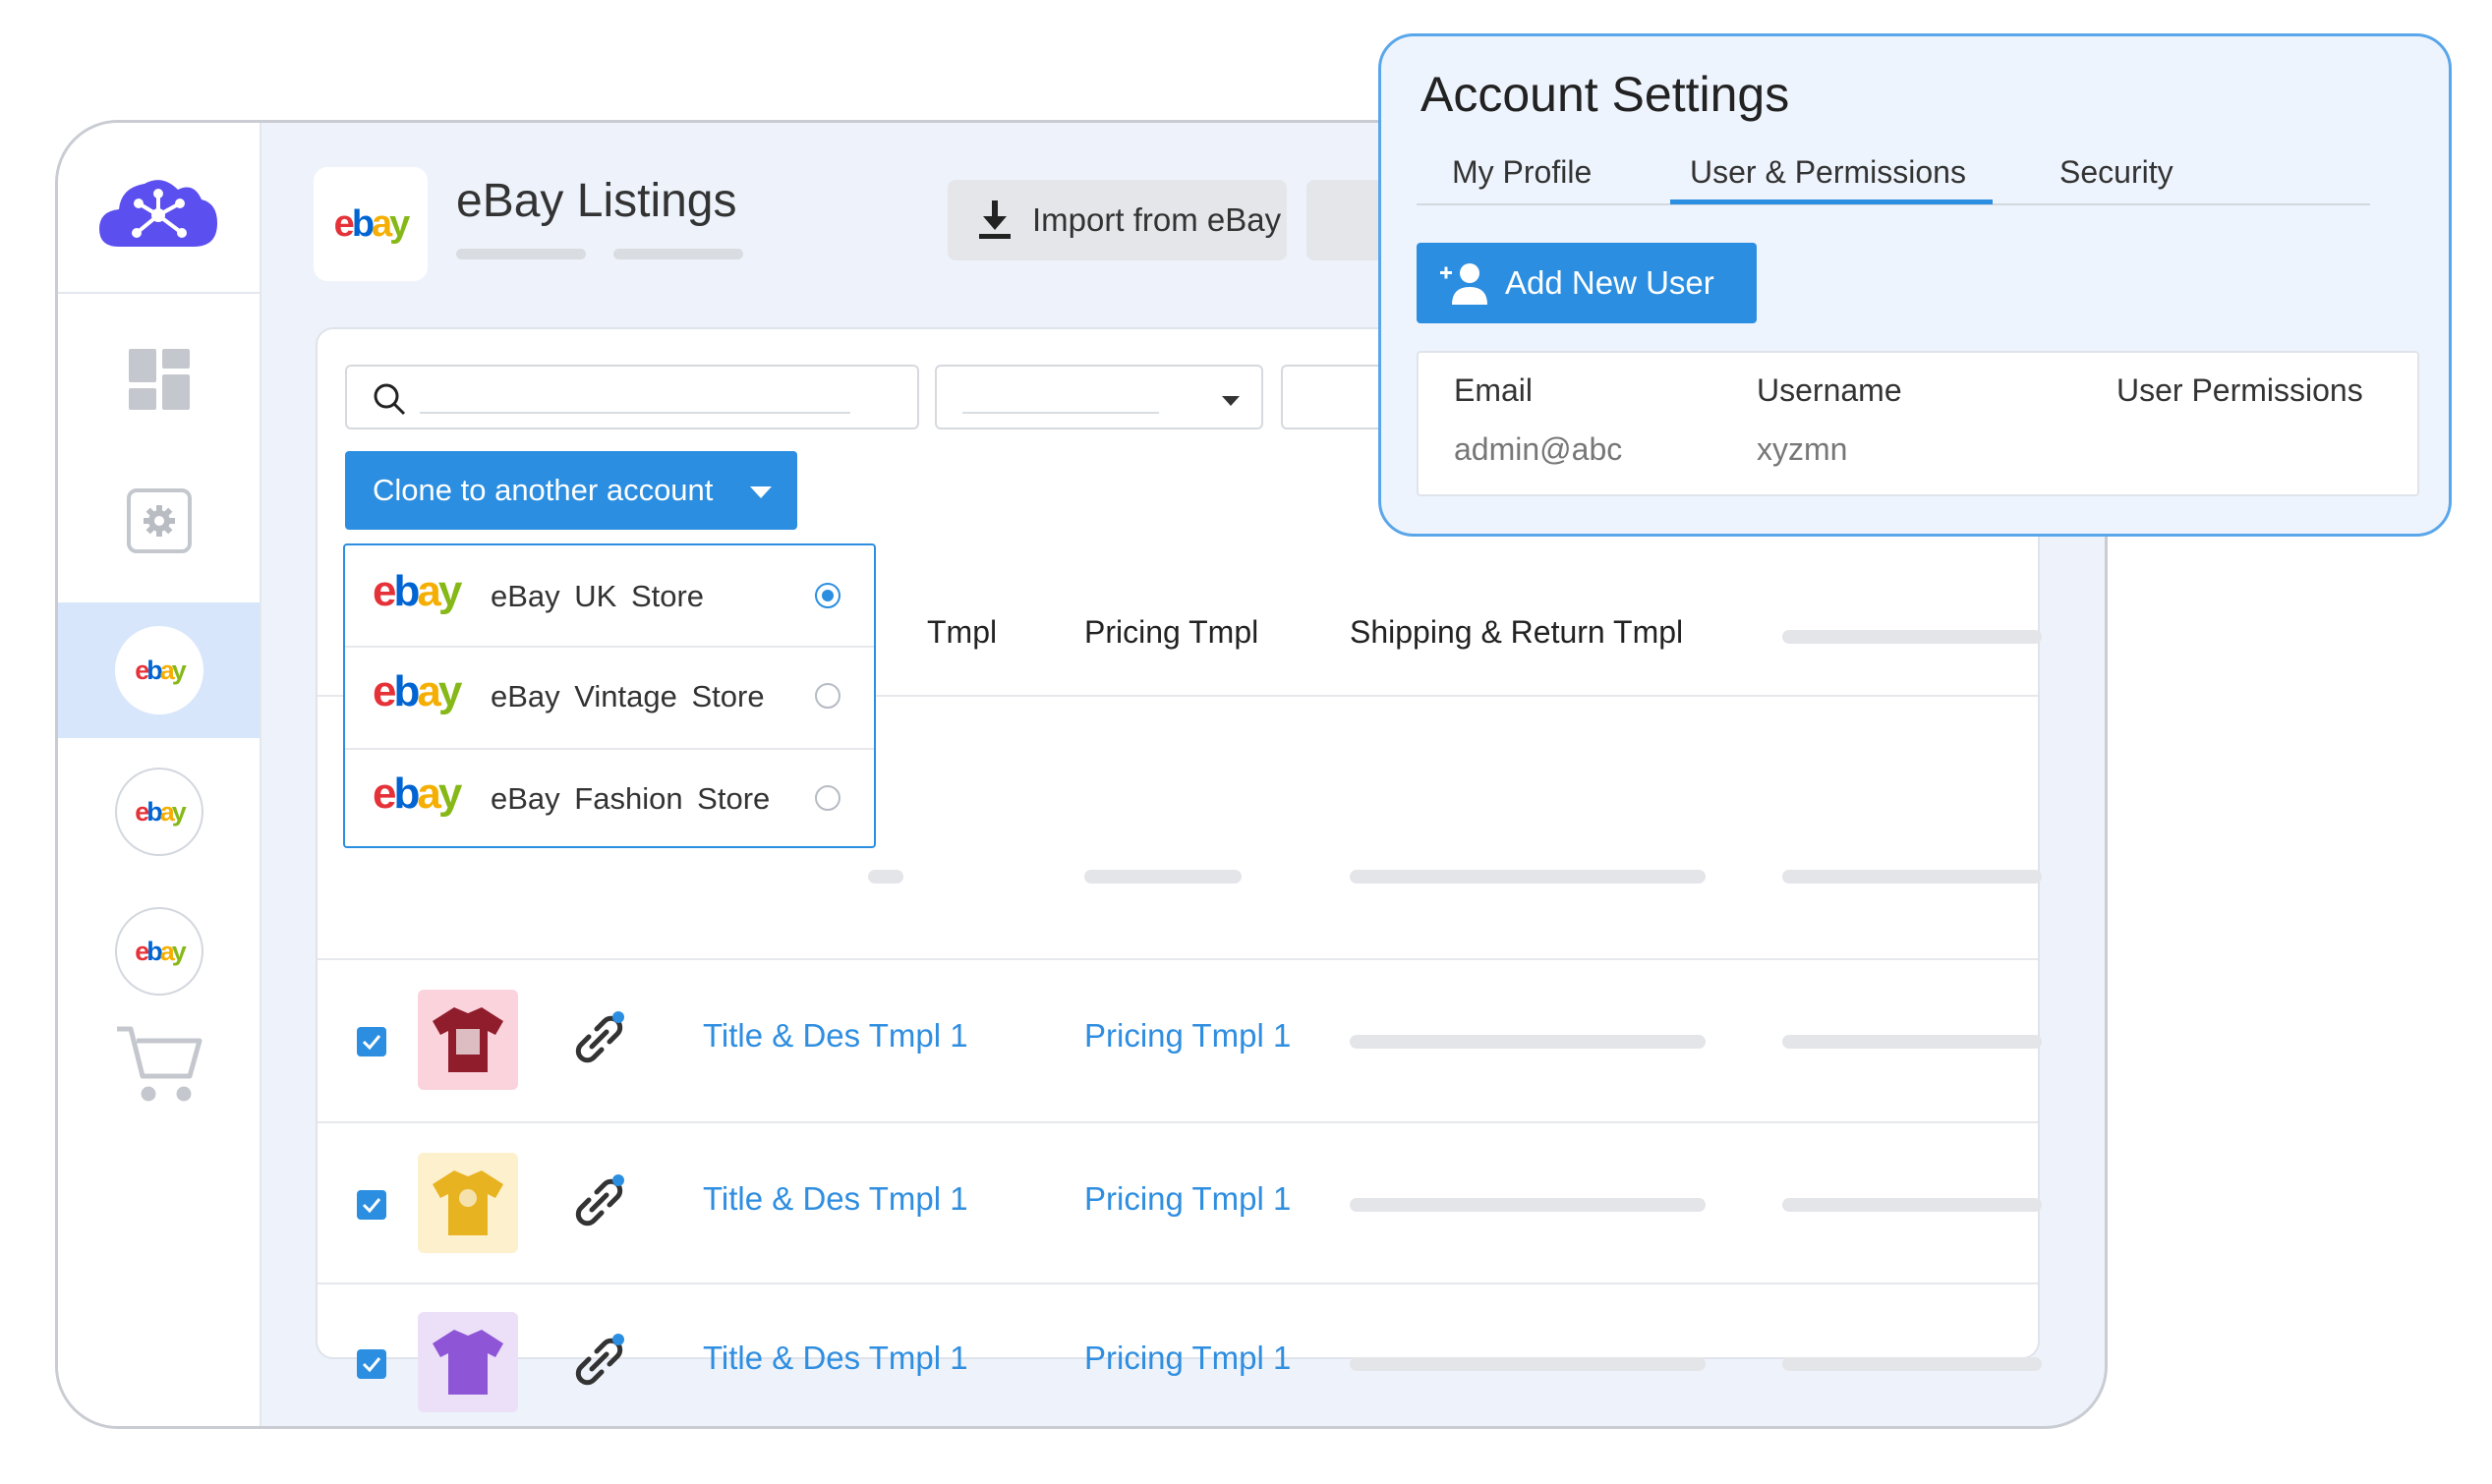  Describe the element at coordinates (1605, 94) in the screenshot. I see `account-settings-title: Account Settings` at that location.